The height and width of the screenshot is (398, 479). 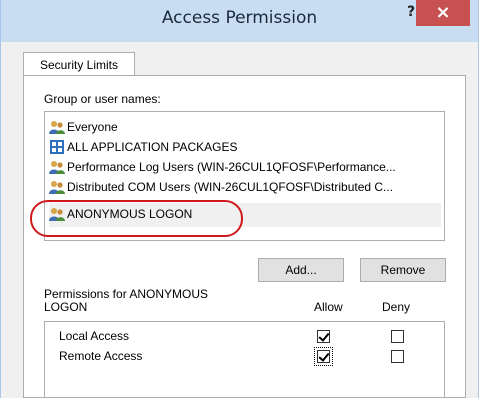 I want to click on deny-checkbox-remote-access, so click(x=397, y=356).